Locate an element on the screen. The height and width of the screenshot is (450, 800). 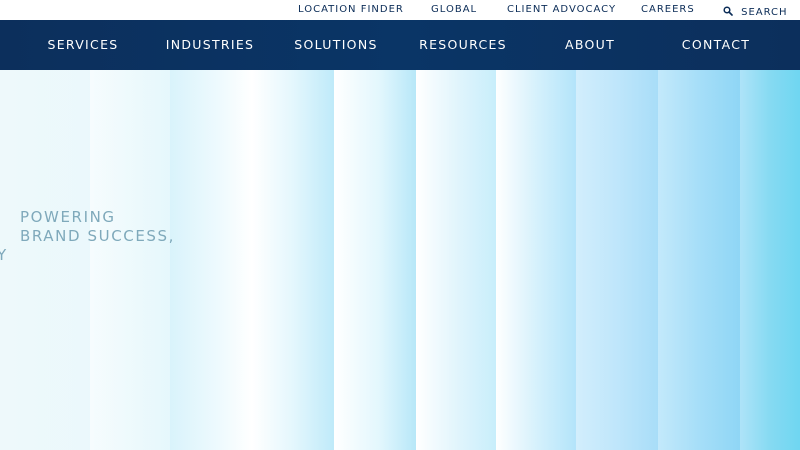
nav-contact: CONTACT is located at coordinates (716, 45).